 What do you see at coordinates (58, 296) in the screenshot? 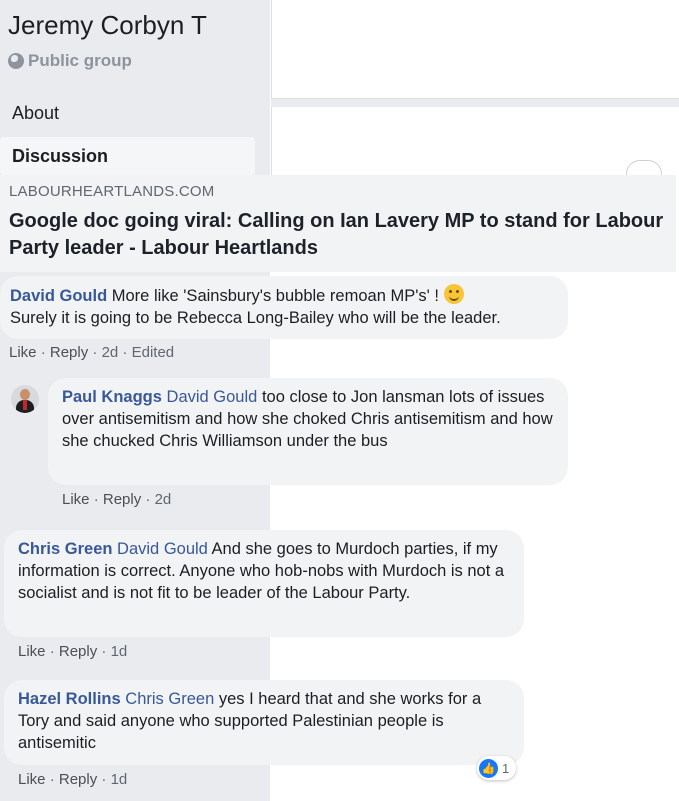
I see `comment-author: David Gould` at bounding box center [58, 296].